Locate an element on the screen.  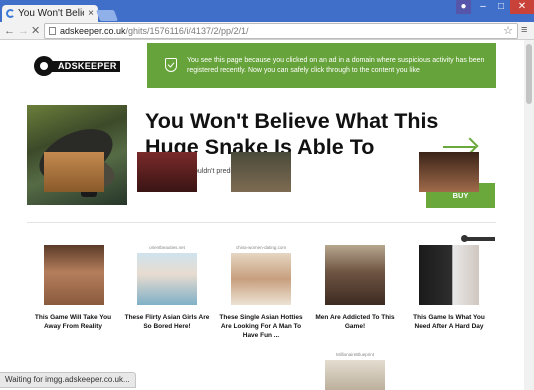
scrollbar-thumb is located at coordinates (529, 74).